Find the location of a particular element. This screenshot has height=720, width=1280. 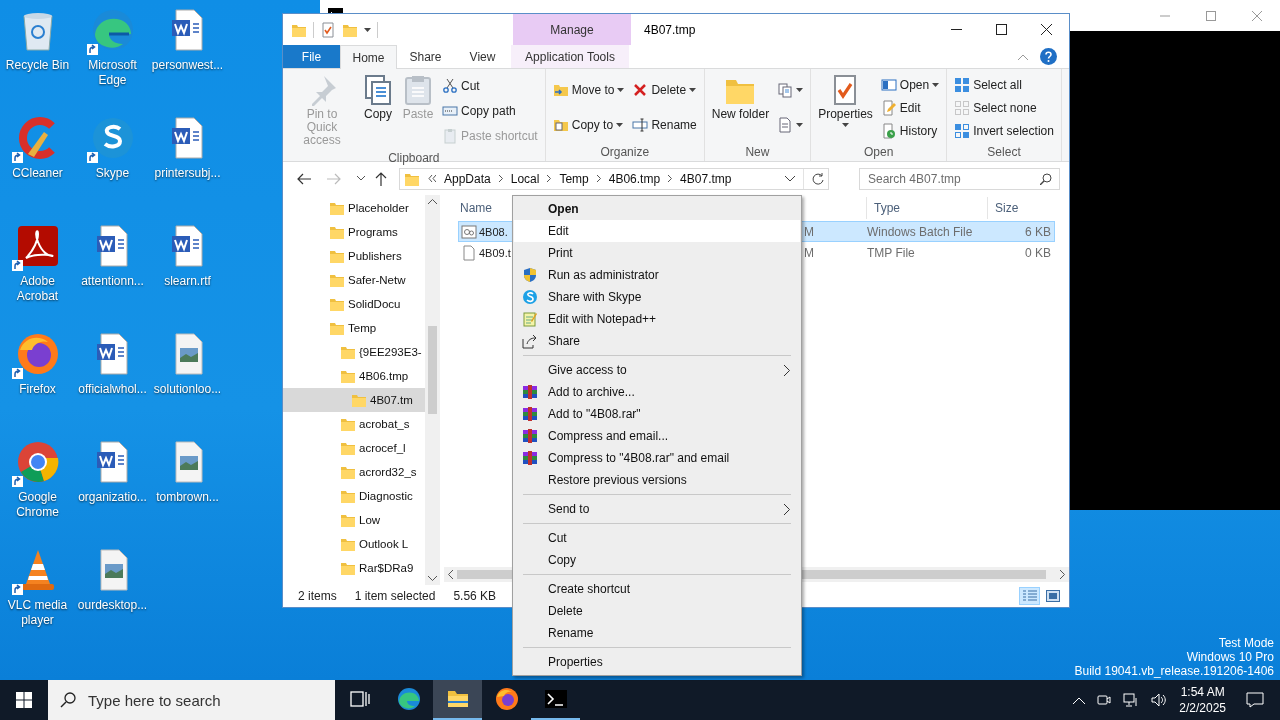

system-notice-text: Build 19041.vb_release.191206-1406 is located at coordinates (1174, 671).